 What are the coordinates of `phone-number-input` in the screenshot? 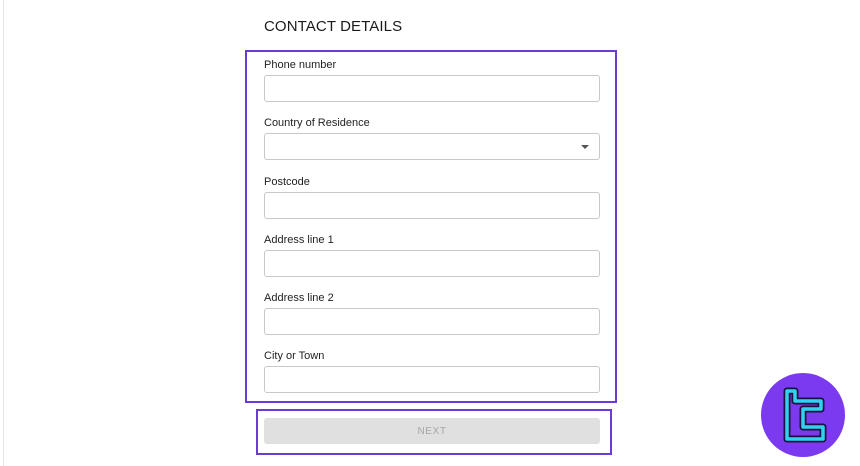 It's located at (432, 88).